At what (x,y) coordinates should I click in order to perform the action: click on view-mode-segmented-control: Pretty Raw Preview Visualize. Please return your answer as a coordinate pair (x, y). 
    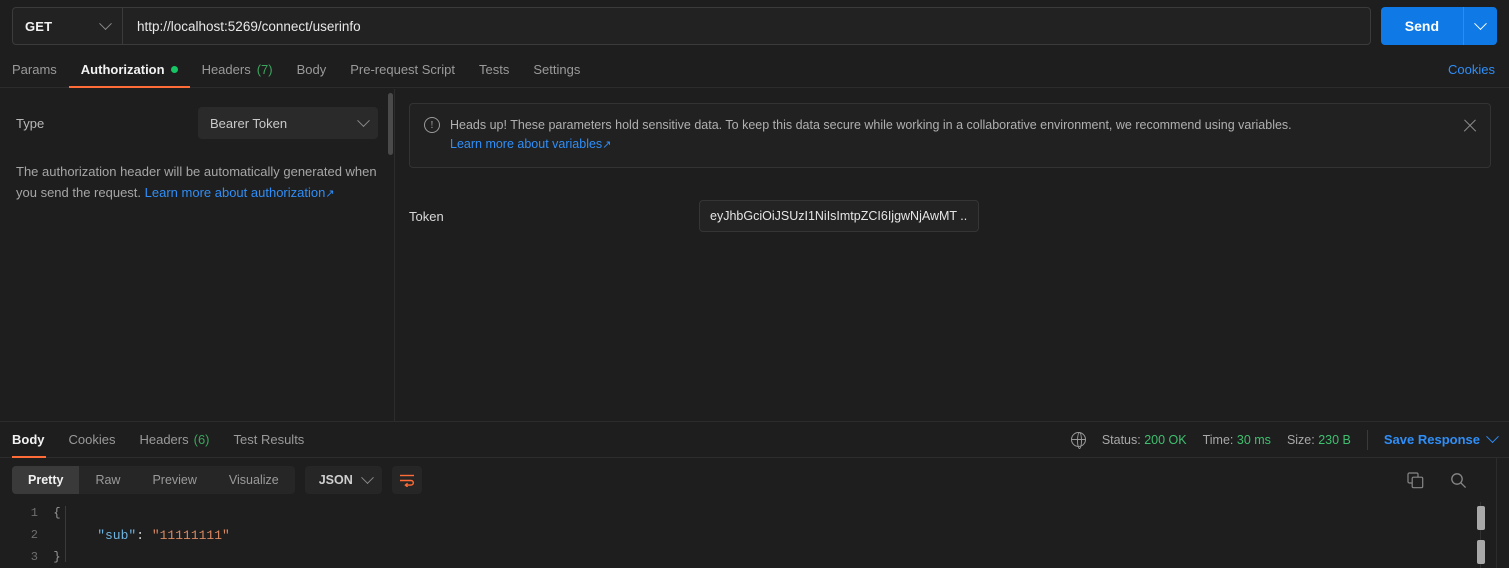
    Looking at the image, I should click on (153, 480).